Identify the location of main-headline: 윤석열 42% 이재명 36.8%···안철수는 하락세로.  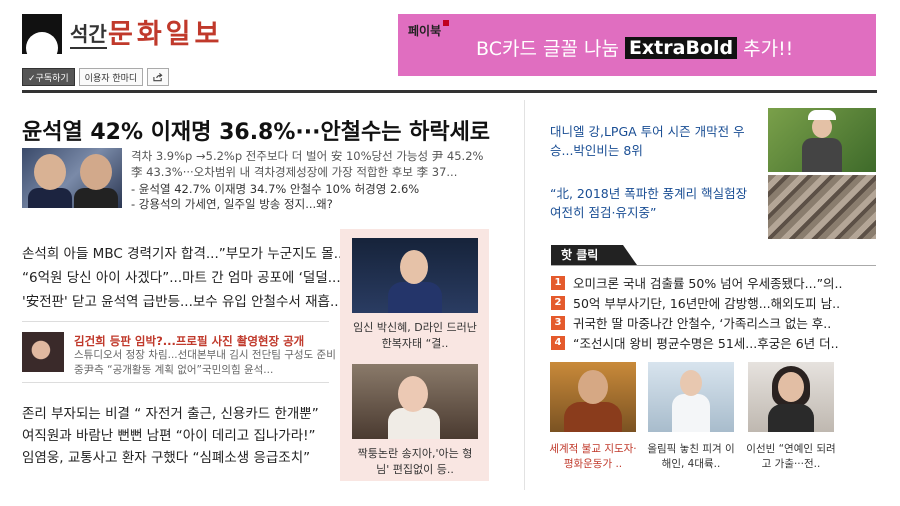
(256, 130).